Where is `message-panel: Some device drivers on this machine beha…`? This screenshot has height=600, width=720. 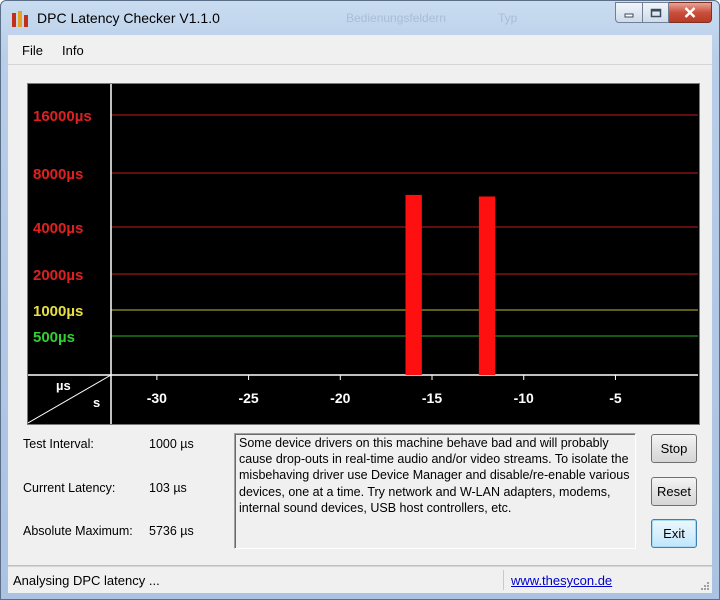
message-panel: Some device drivers on this machine beha… is located at coordinates (435, 491).